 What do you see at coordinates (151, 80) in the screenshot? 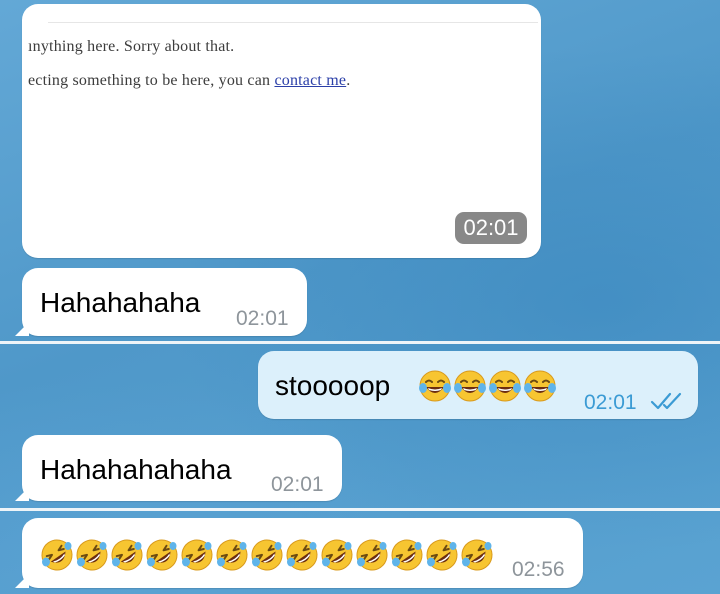
I see `image-text-prefix: ecting something to be here, you can` at bounding box center [151, 80].